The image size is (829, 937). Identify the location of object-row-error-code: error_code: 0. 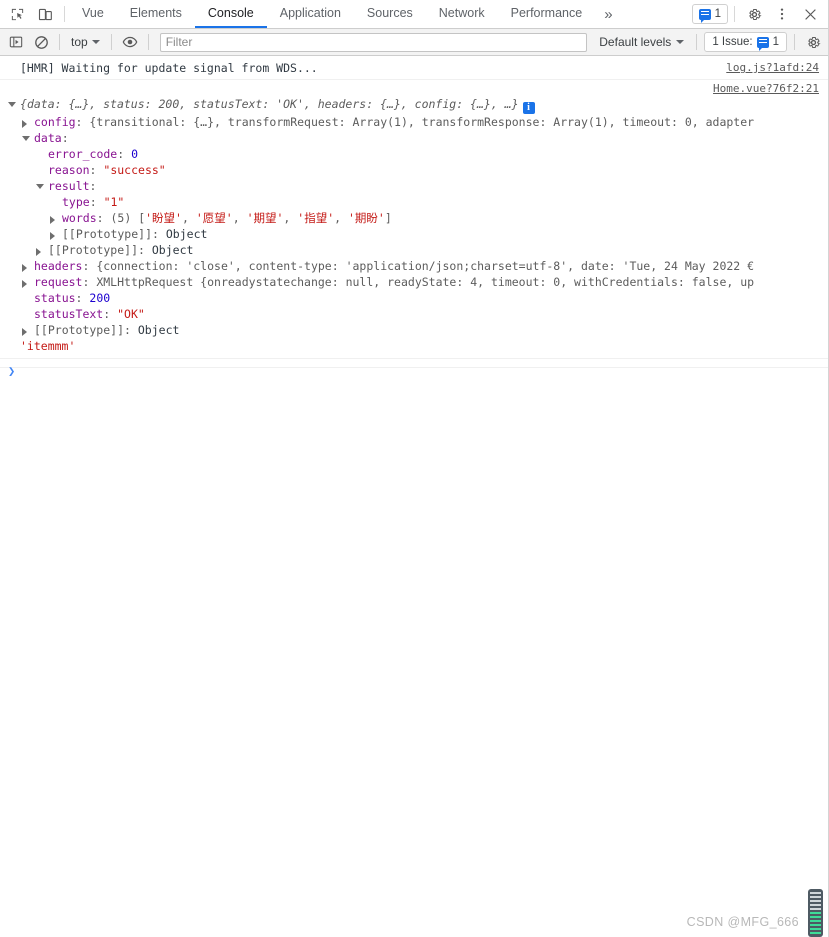
(414, 154).